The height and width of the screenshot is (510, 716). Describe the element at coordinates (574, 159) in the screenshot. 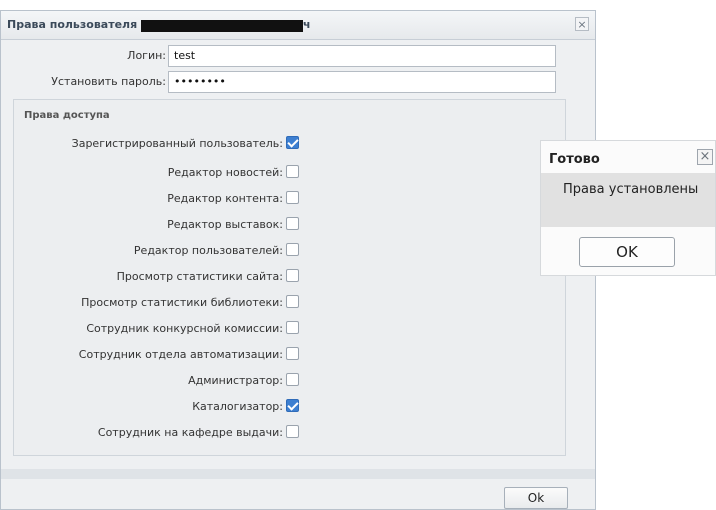

I see `popup-title: Готово` at that location.